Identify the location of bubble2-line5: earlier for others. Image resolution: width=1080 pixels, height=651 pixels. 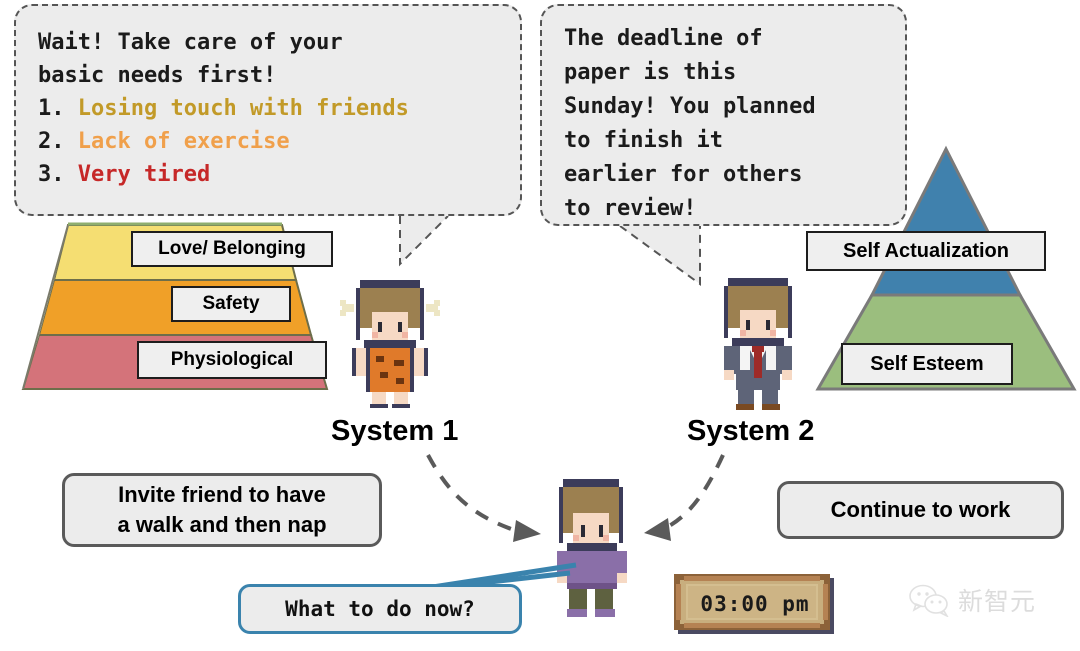
(683, 174).